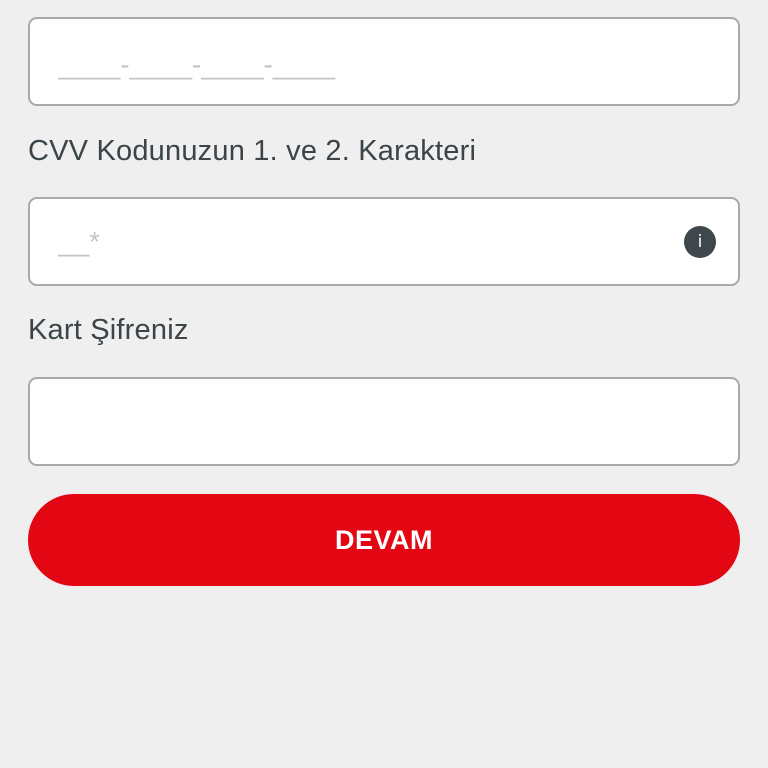 This screenshot has width=768, height=768. I want to click on card-number-input, so click(384, 61).